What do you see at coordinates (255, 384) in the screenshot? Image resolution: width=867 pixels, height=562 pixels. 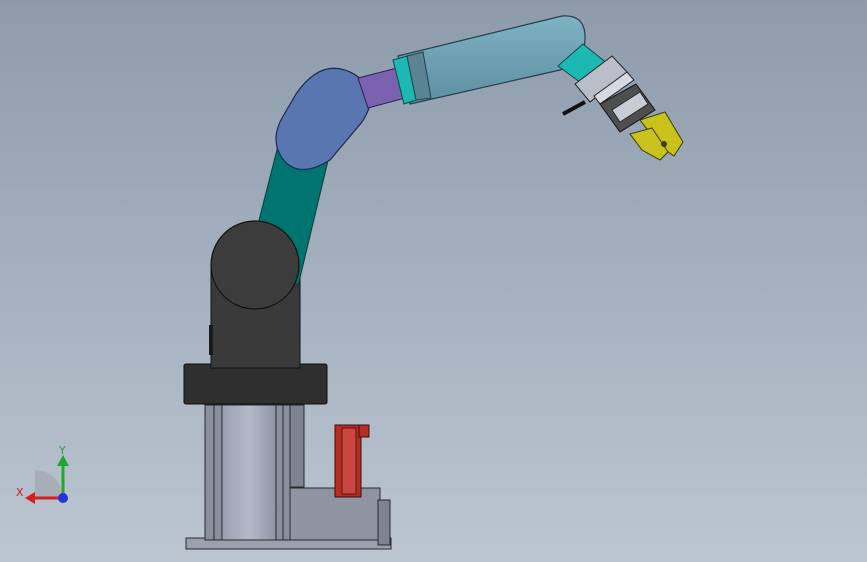 I see `mount-plate` at bounding box center [255, 384].